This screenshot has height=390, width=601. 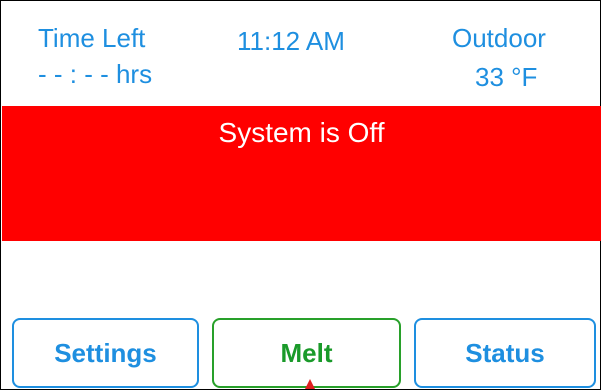 I want to click on status-button: Status, so click(x=505, y=353).